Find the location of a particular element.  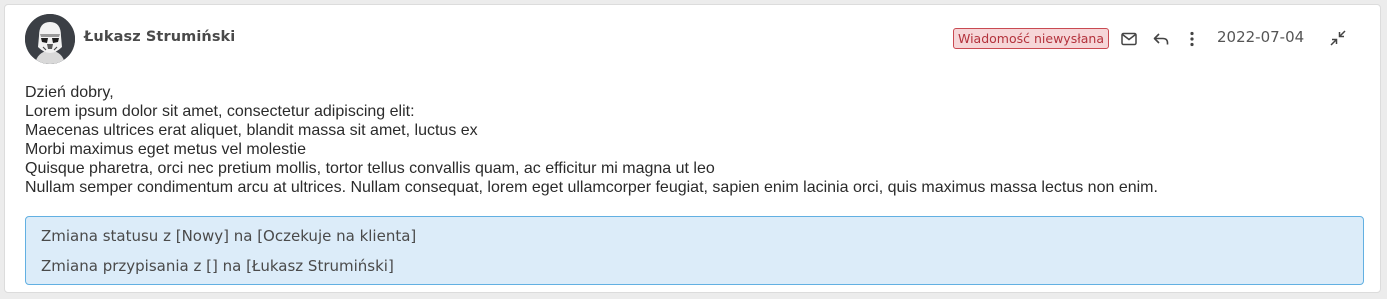

message-date: 2022-07-04 is located at coordinates (1261, 37).